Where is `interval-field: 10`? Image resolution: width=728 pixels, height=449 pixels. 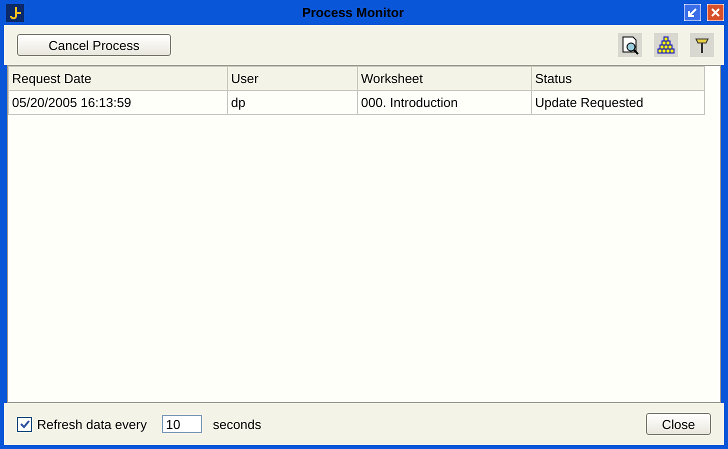 interval-field: 10 is located at coordinates (182, 424).